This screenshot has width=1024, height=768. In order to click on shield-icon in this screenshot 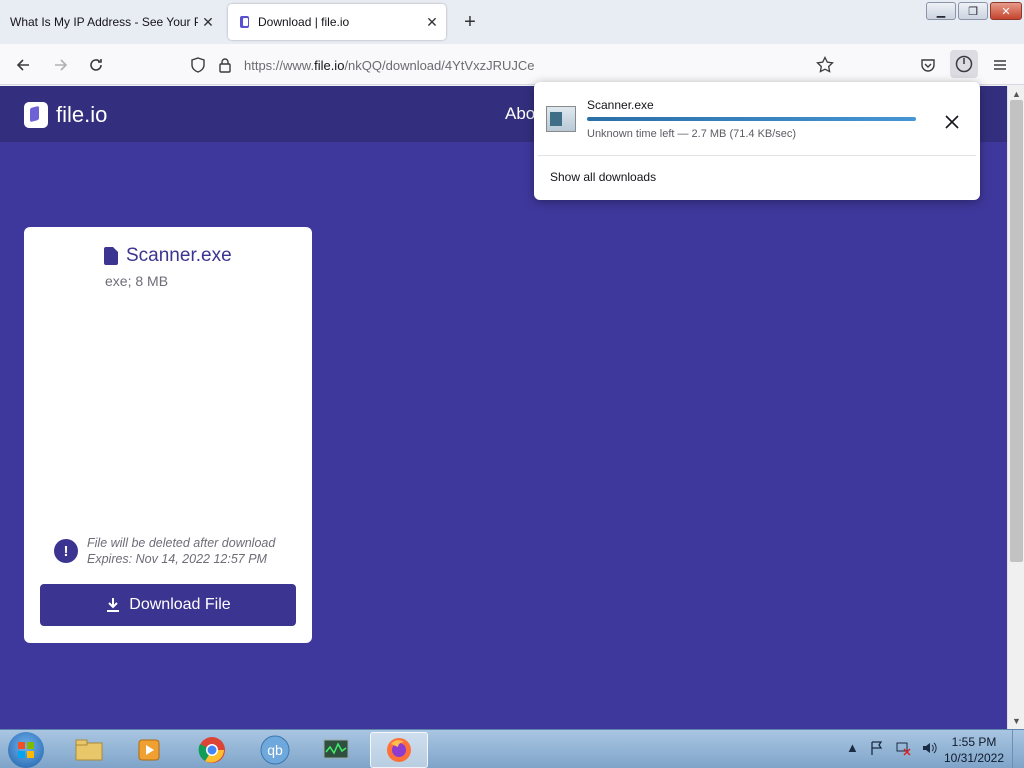, I will do `click(198, 65)`.